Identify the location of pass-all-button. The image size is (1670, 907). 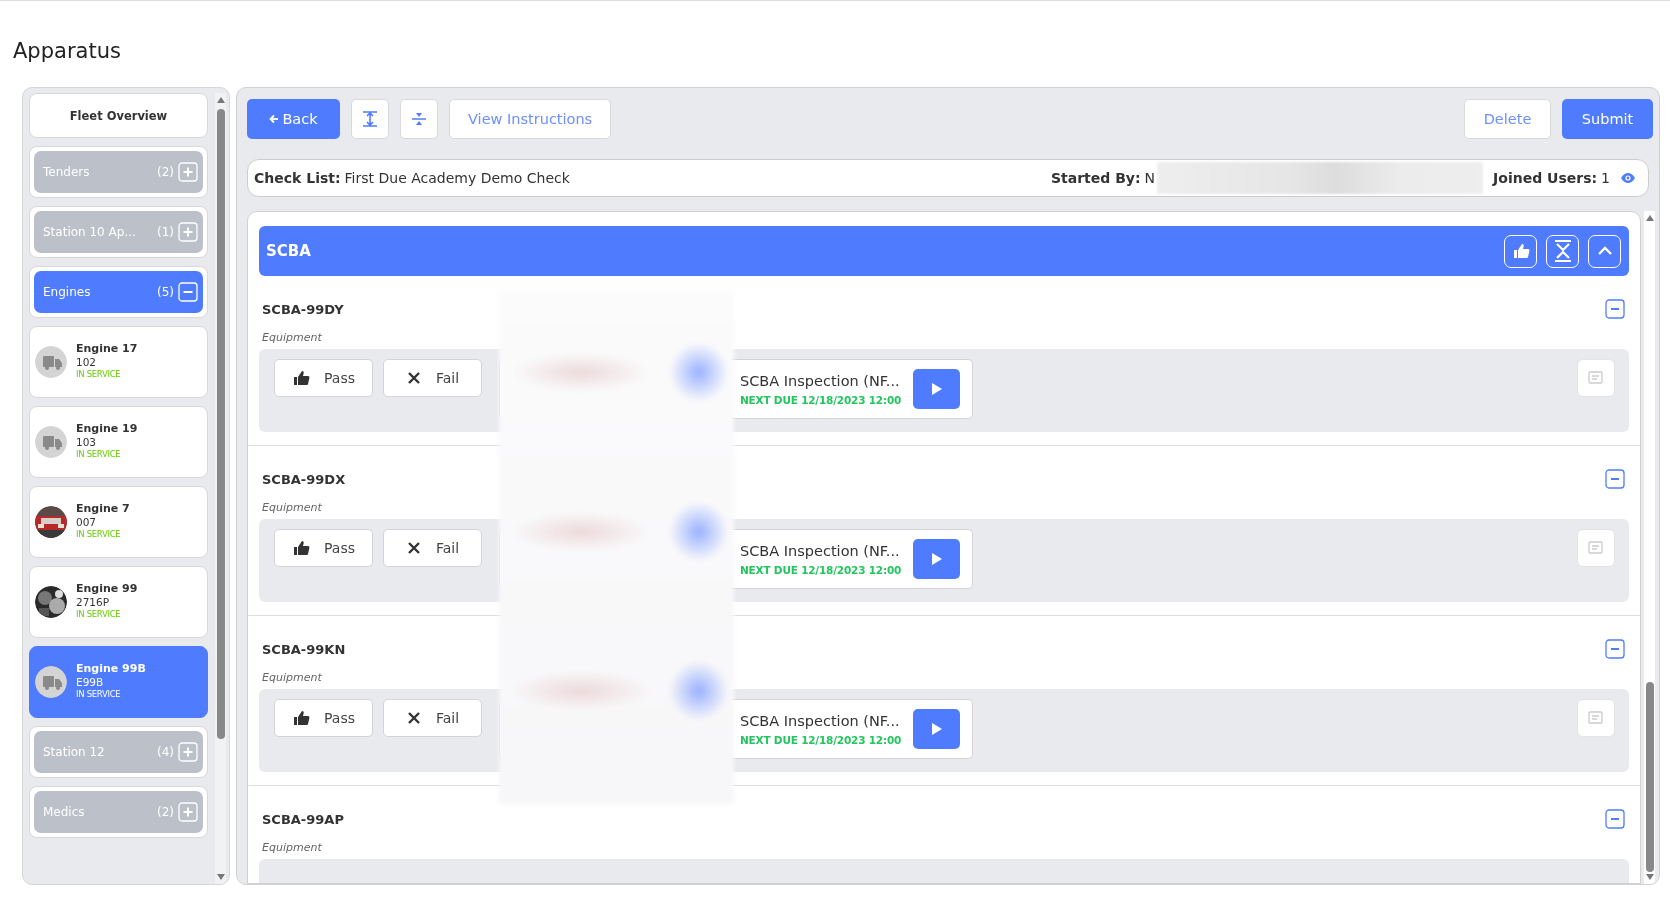
(1520, 251).